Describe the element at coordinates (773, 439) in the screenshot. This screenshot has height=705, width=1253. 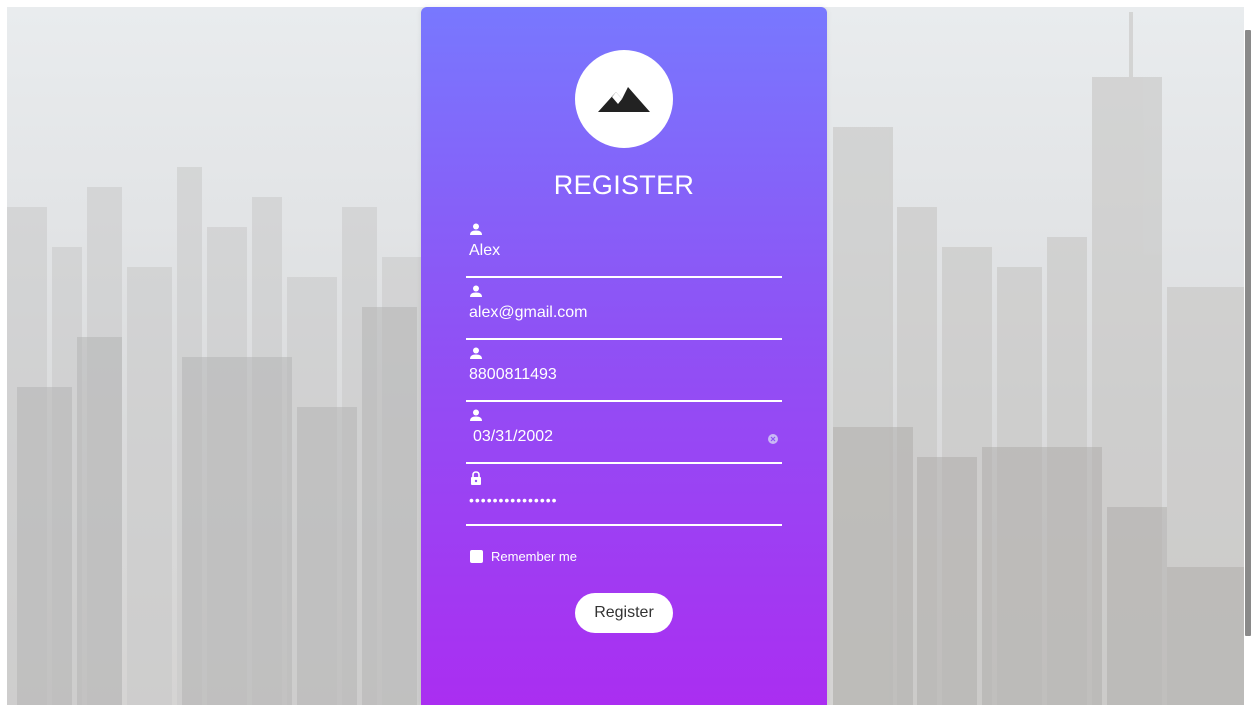
I see `clear-icon` at that location.